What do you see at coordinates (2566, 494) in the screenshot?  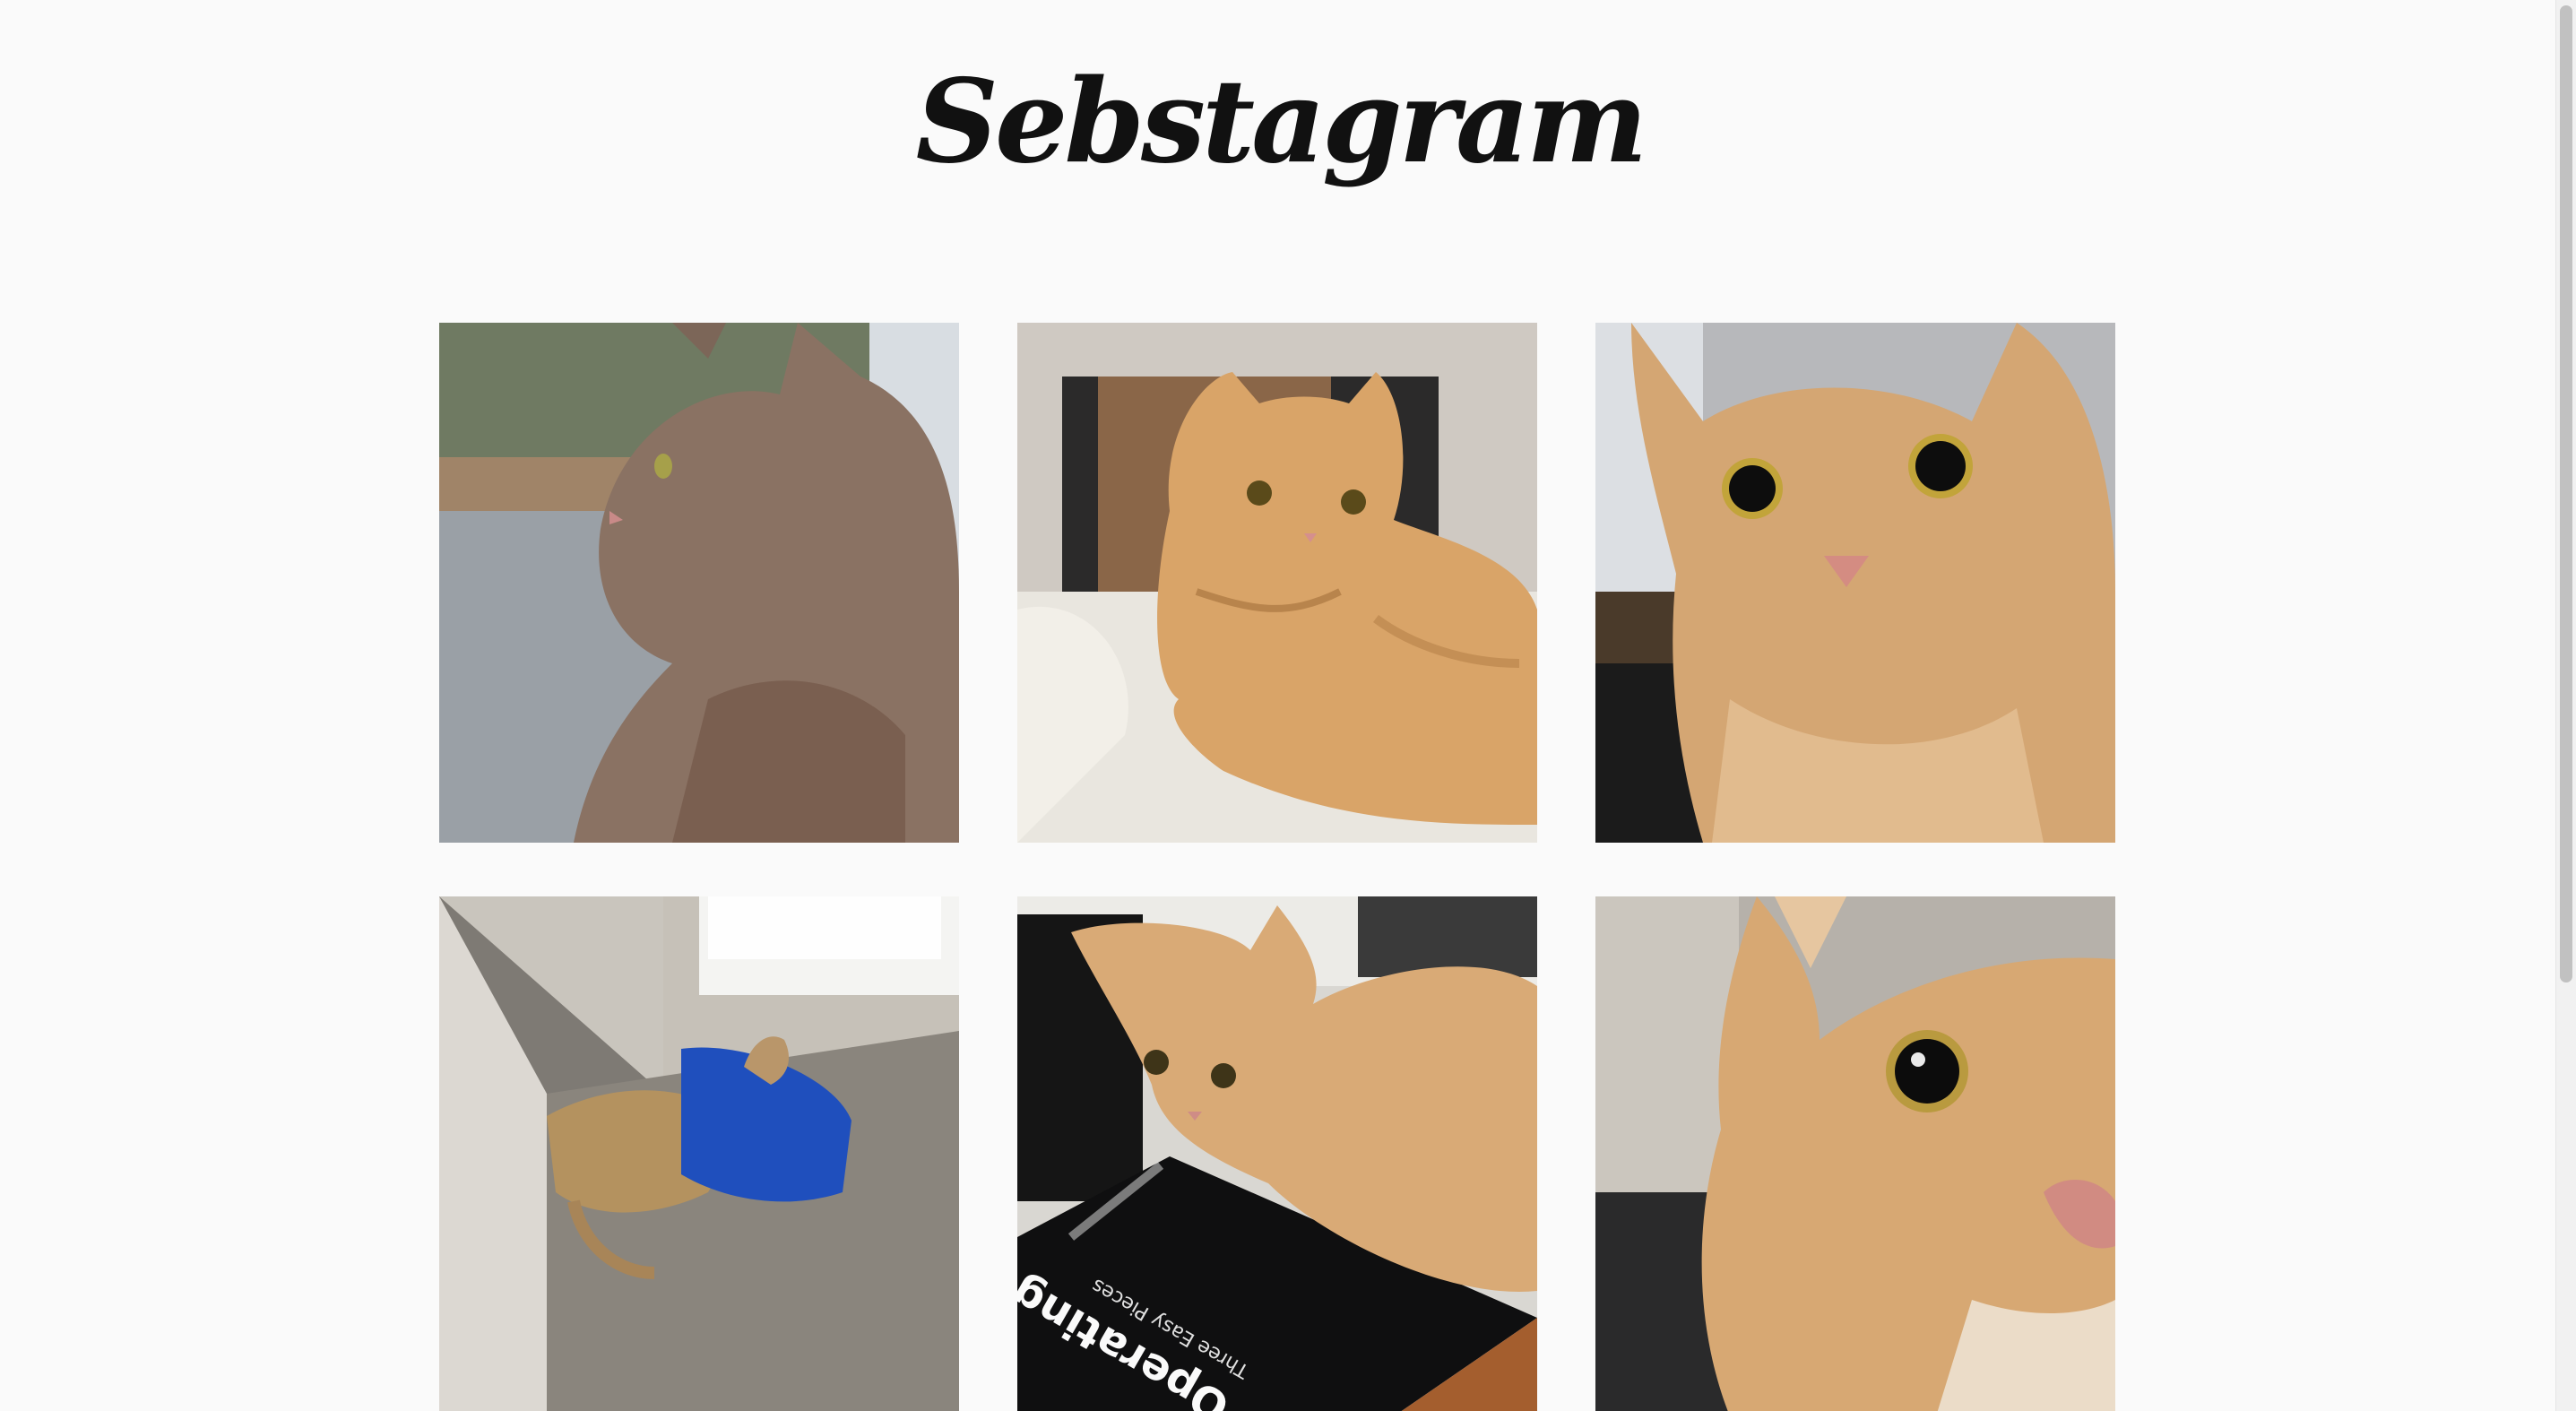 I see `scrollbar-thumb` at bounding box center [2566, 494].